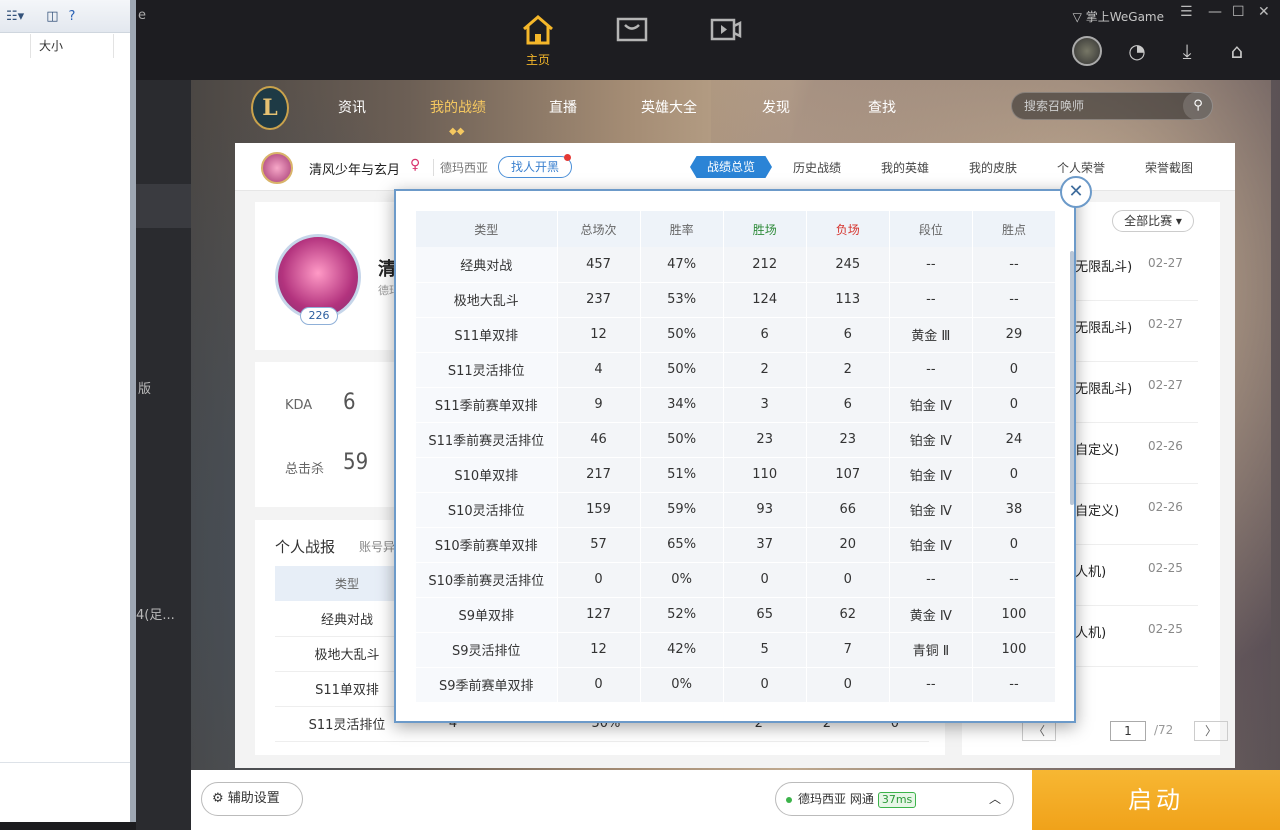 This screenshot has width=1280, height=830. I want to click on notification-dot, so click(568, 157).